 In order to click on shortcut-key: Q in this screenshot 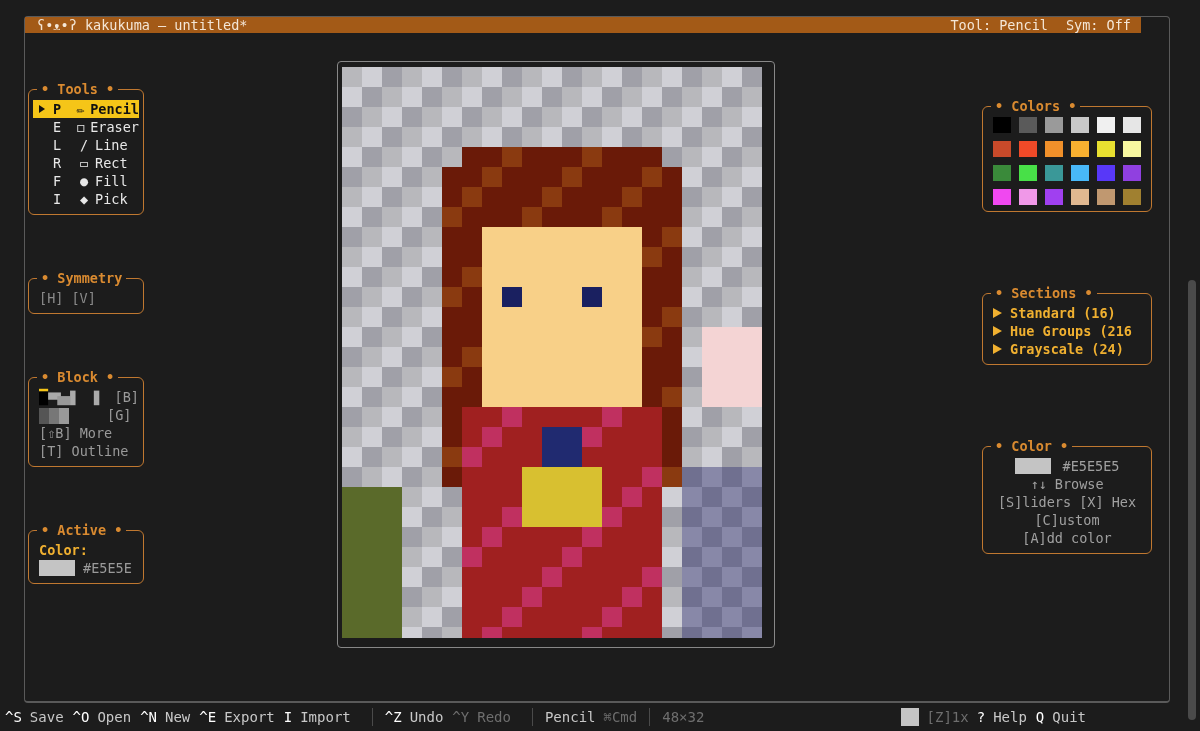, I will do `click(1040, 717)`.